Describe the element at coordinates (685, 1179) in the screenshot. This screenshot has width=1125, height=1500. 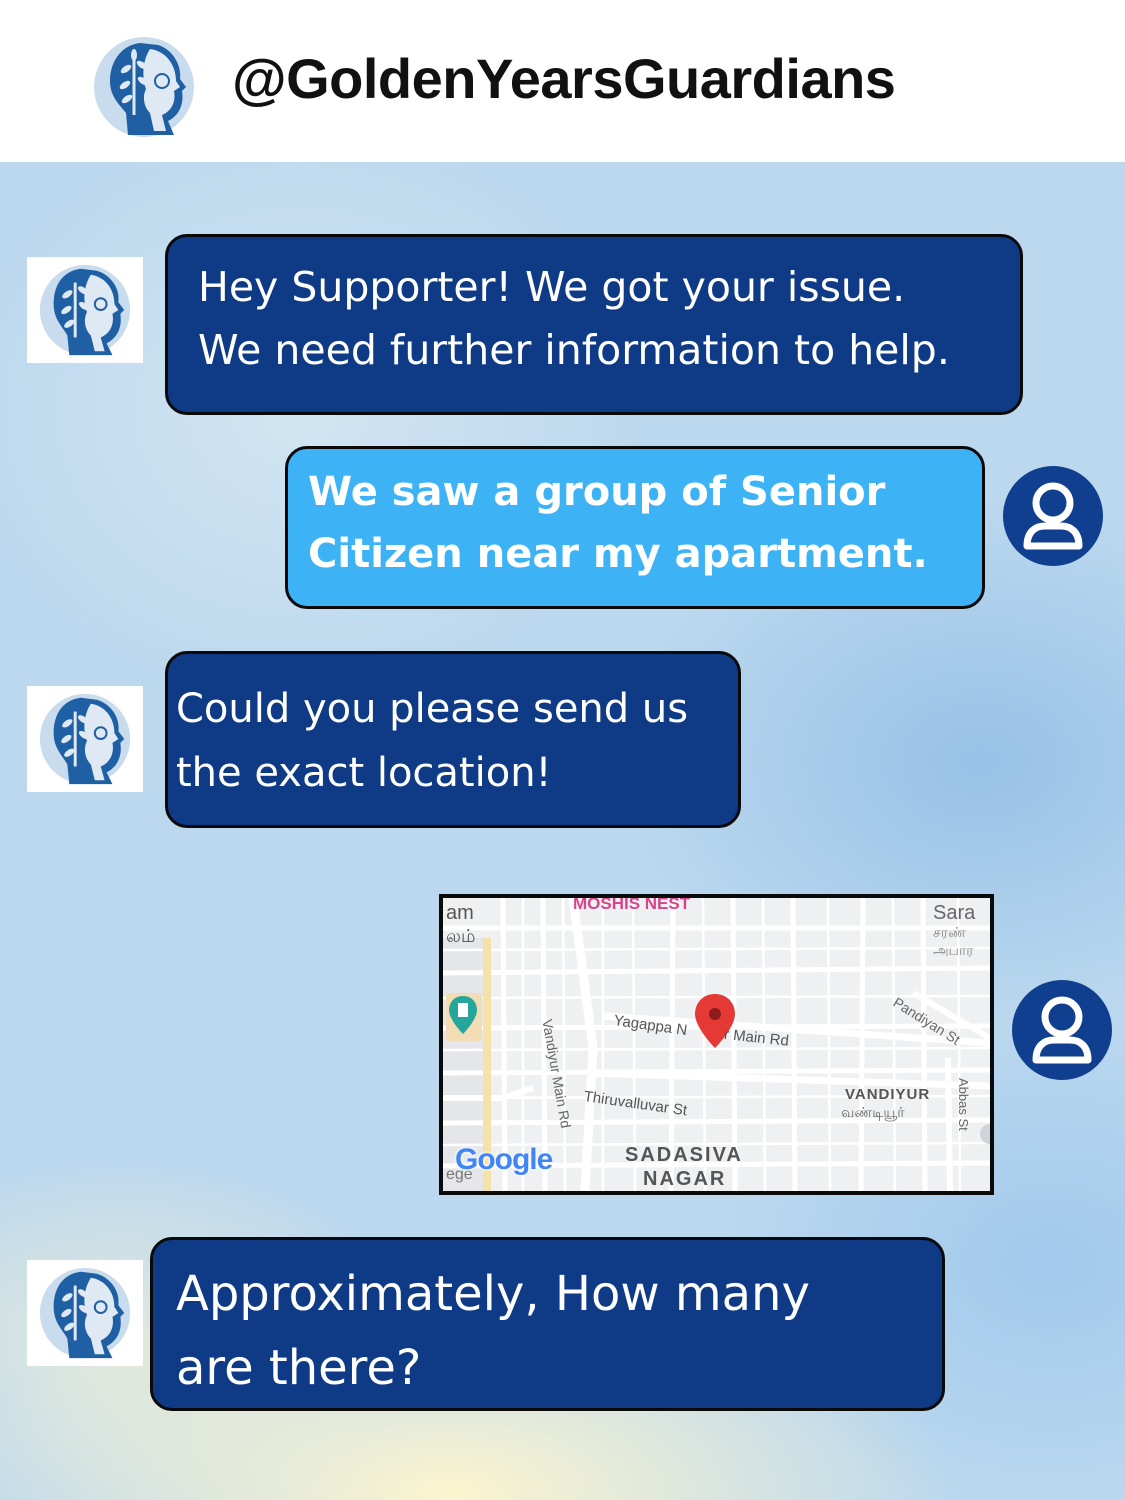
I see `map-area-label: NAGAR` at that location.